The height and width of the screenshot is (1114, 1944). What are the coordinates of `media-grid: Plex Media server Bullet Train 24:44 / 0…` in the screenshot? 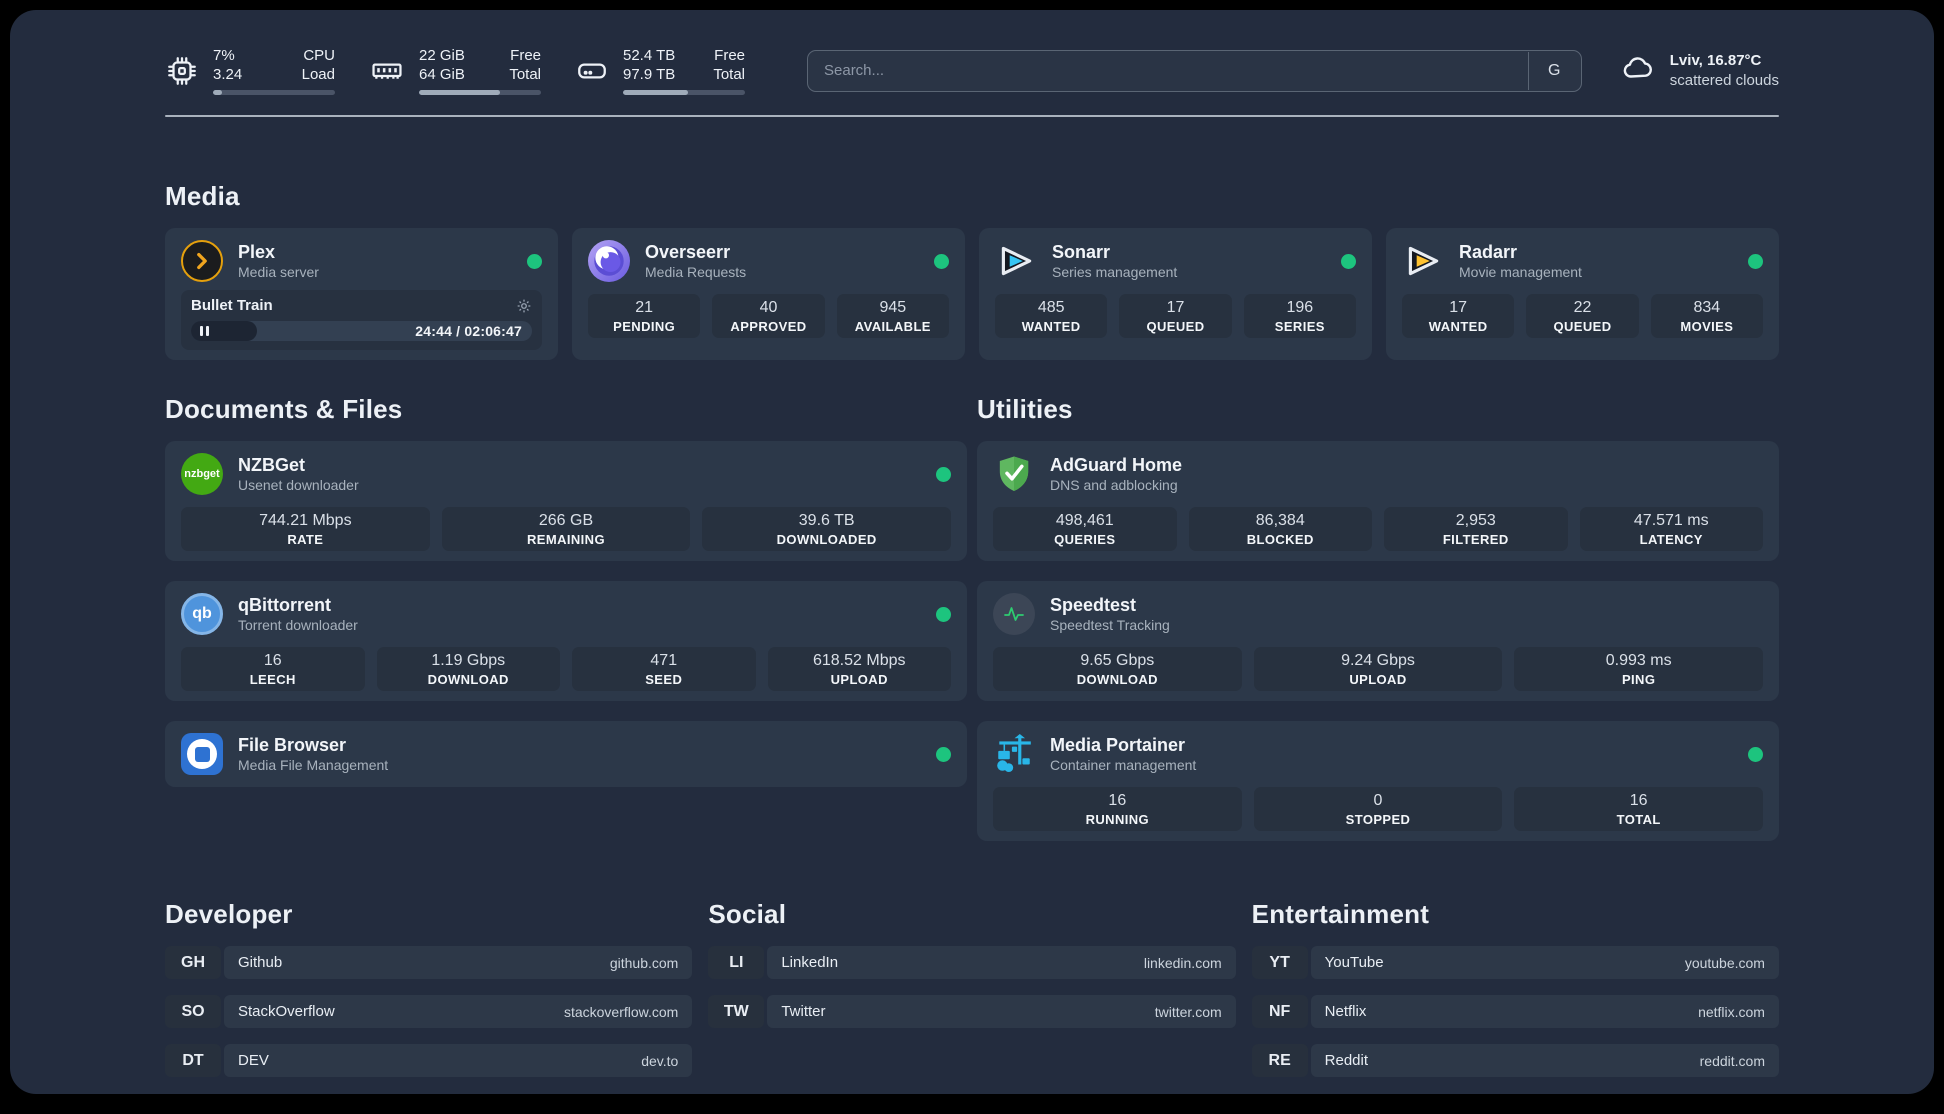 It's located at (972, 294).